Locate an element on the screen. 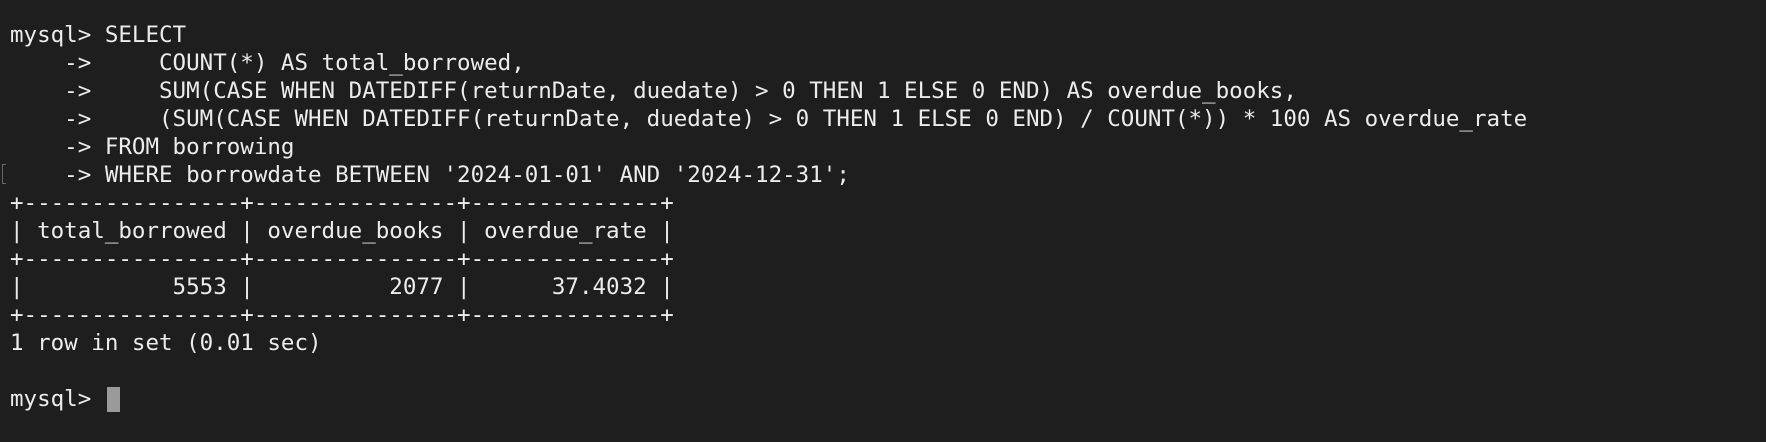  query-line: -> COUNT(*) AS total_borrowed, is located at coordinates (267, 63).